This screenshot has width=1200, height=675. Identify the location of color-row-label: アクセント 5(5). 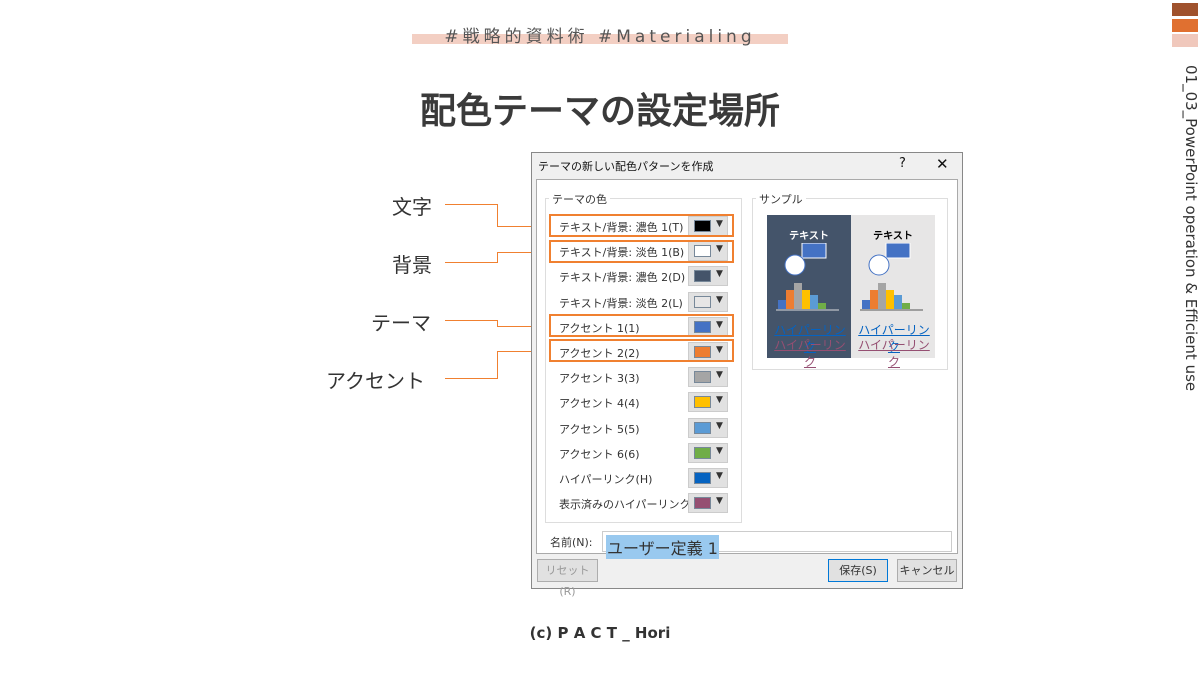
(599, 429).